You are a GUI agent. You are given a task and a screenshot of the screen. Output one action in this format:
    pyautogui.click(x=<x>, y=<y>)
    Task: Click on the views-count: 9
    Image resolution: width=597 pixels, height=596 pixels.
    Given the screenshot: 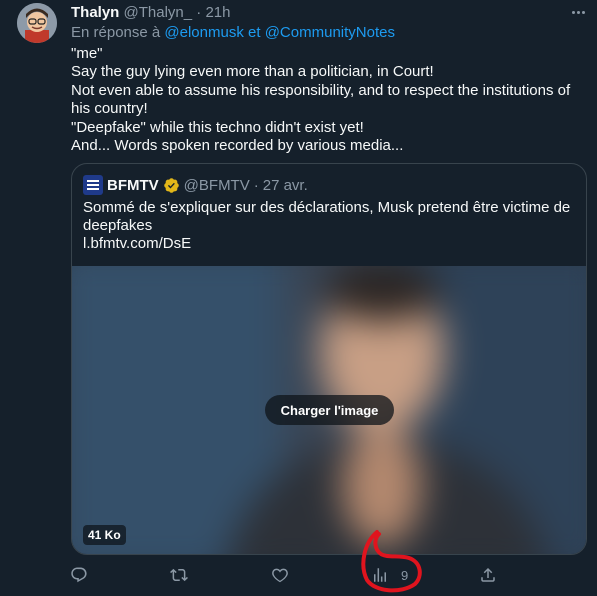 What is the action you would take?
    pyautogui.click(x=405, y=575)
    